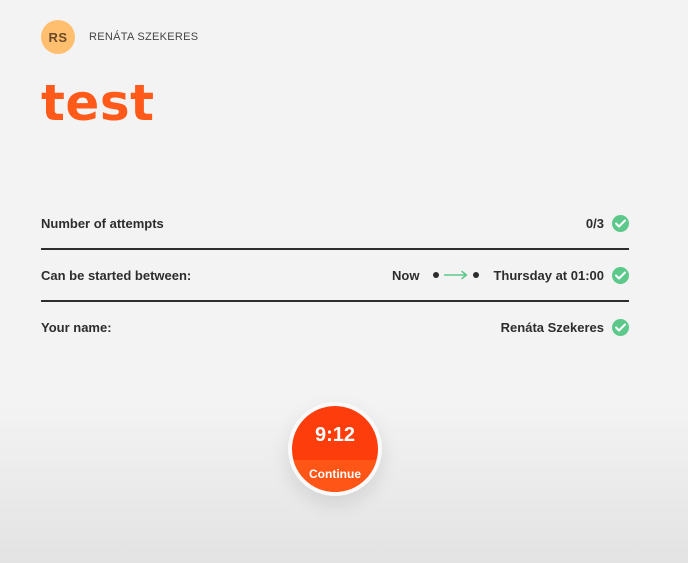  Describe the element at coordinates (102, 223) in the screenshot. I see `attempts-label: Number of attempts` at that location.